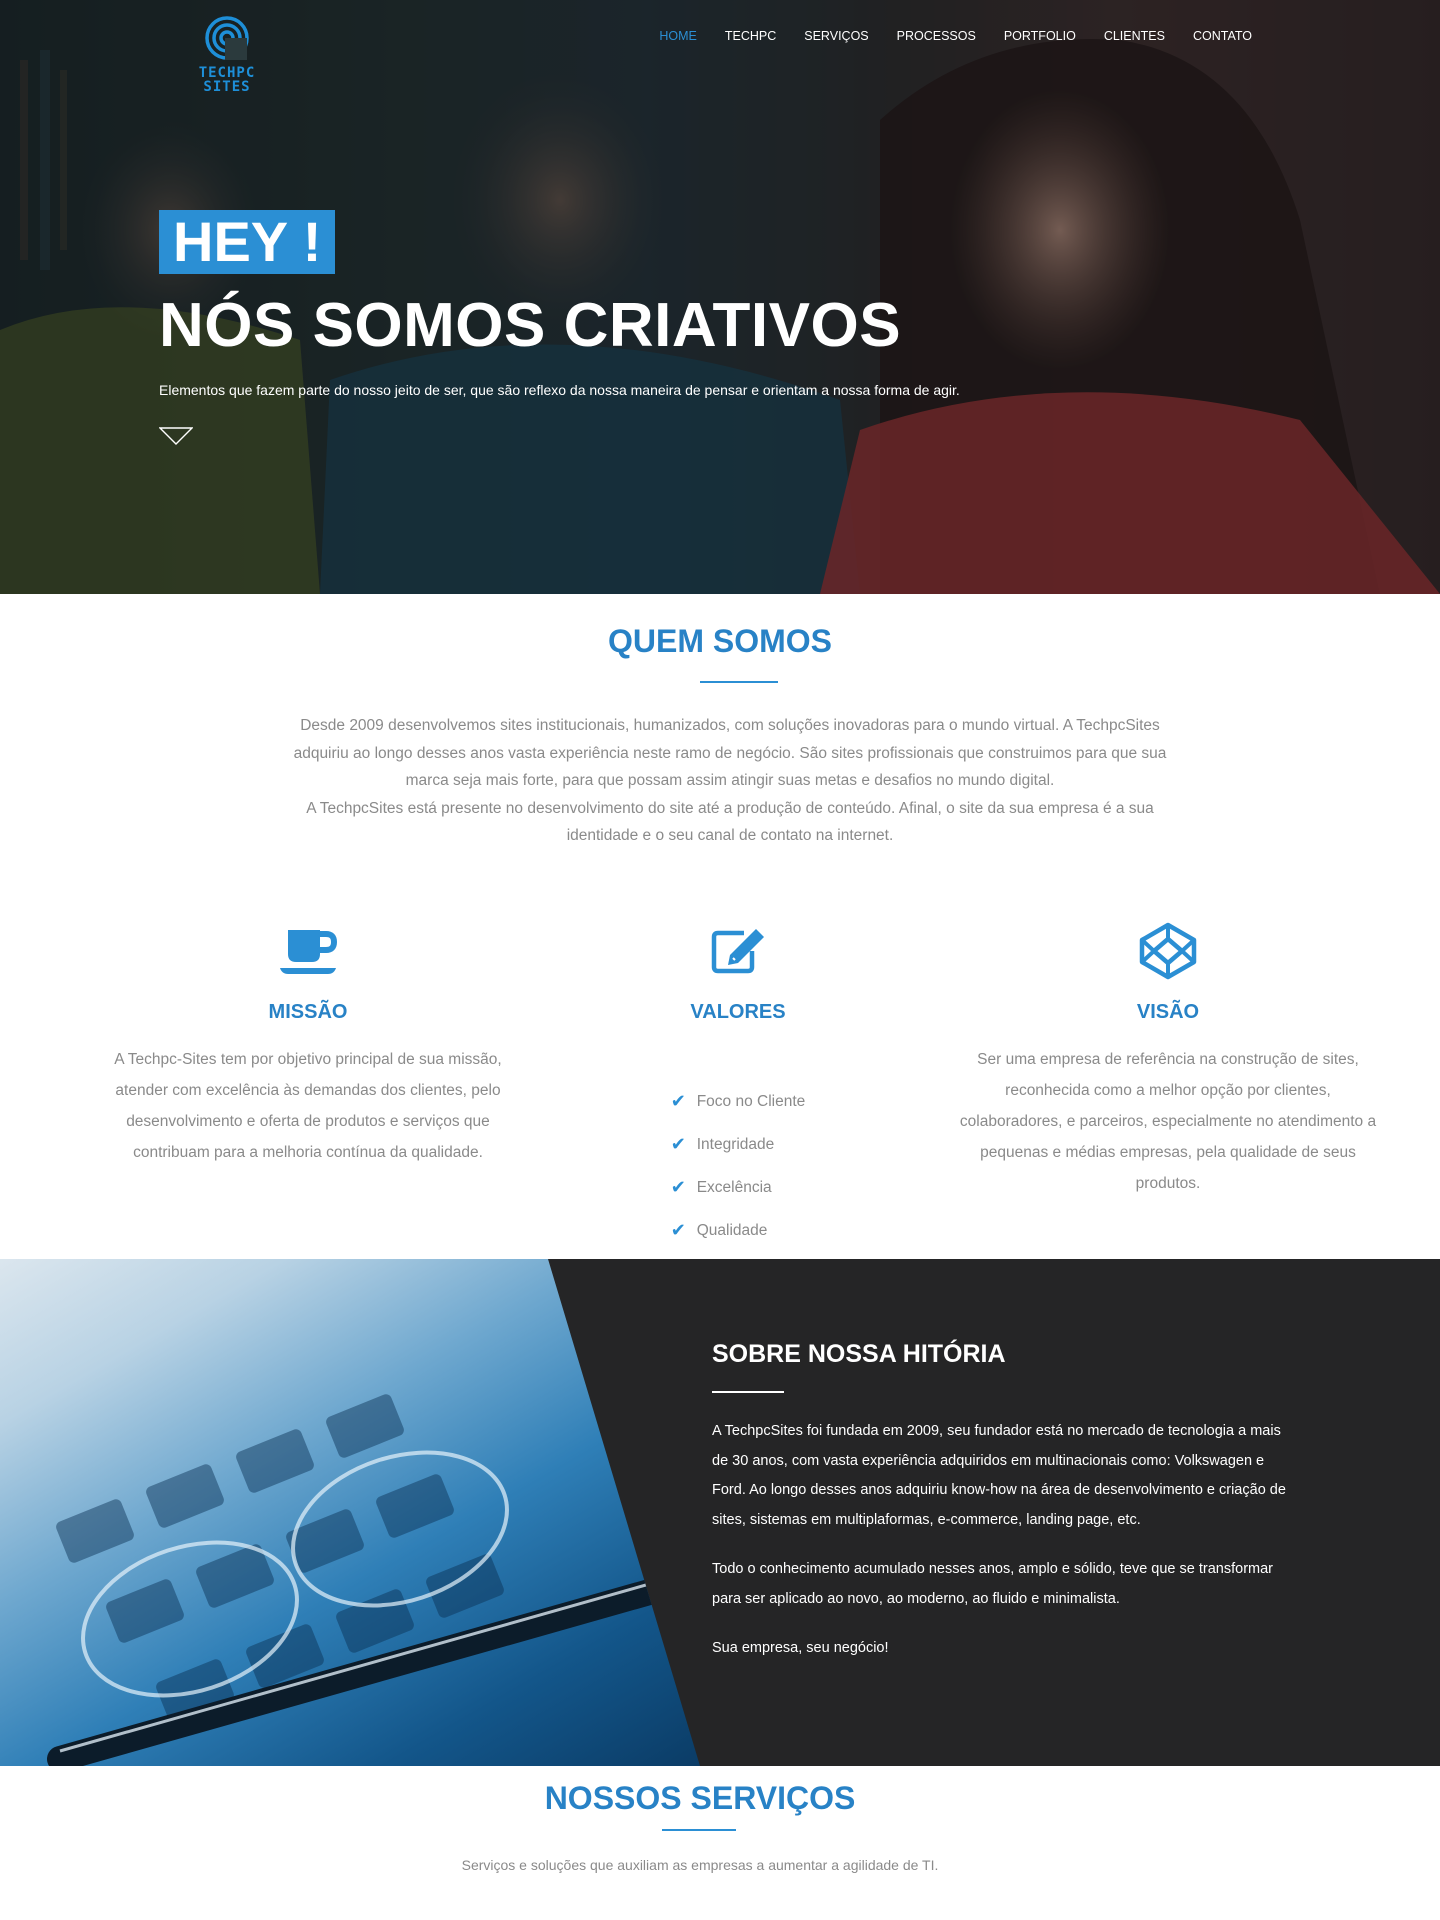 Image resolution: width=1440 pixels, height=1920 pixels. I want to click on nav-servicos: SERVIÇOS, so click(836, 36).